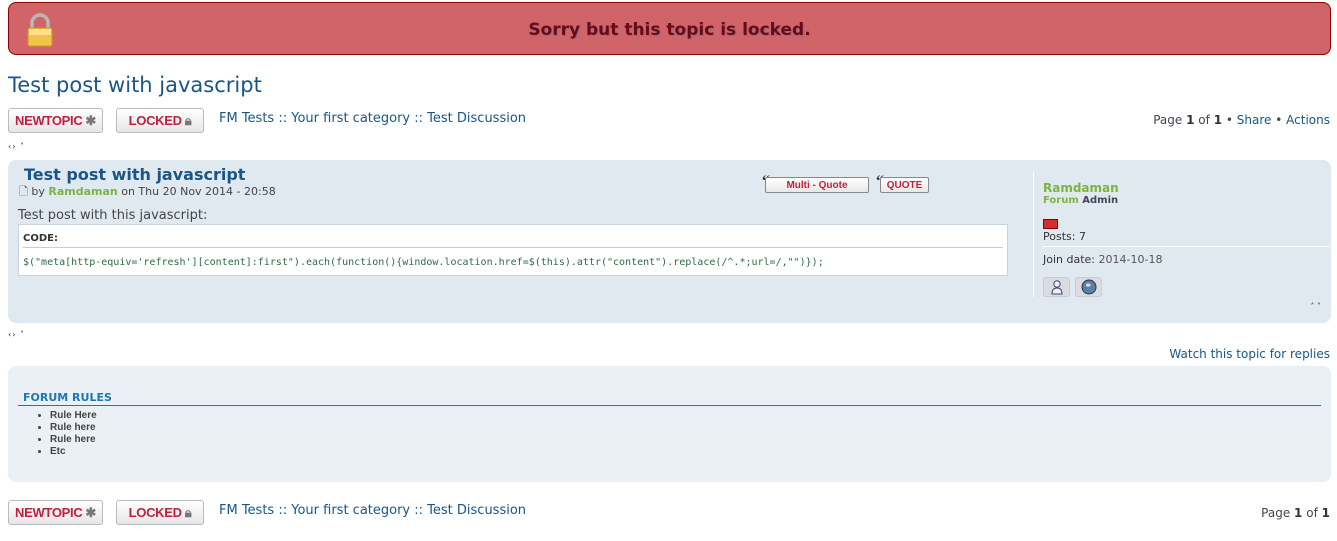 The width and height of the screenshot is (1337, 541). I want to click on globe-icon, so click(1088, 287).